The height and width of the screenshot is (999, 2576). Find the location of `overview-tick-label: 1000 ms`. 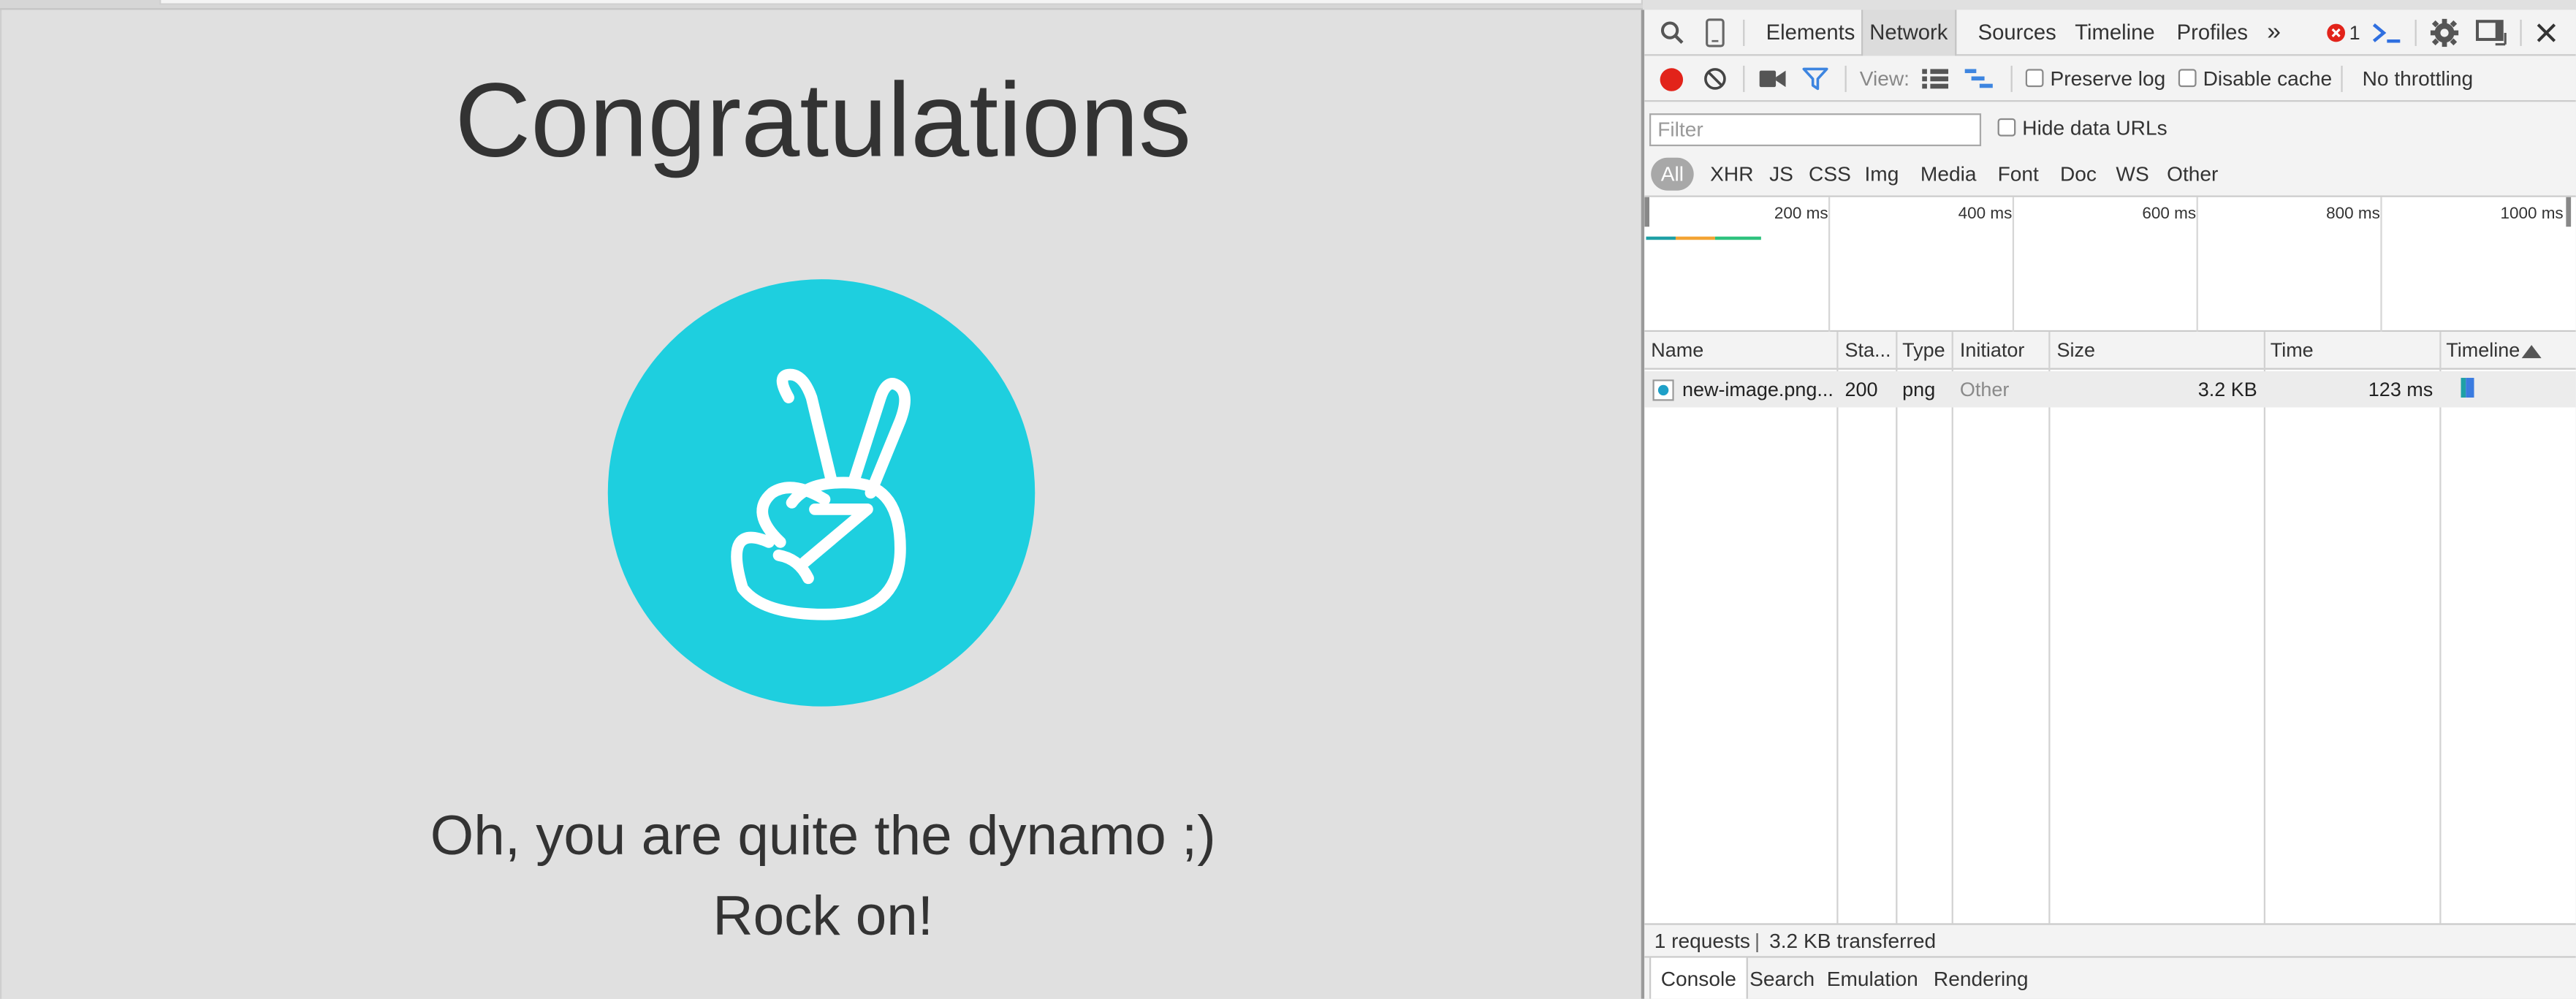

overview-tick-label: 1000 ms is located at coordinates (2532, 214).